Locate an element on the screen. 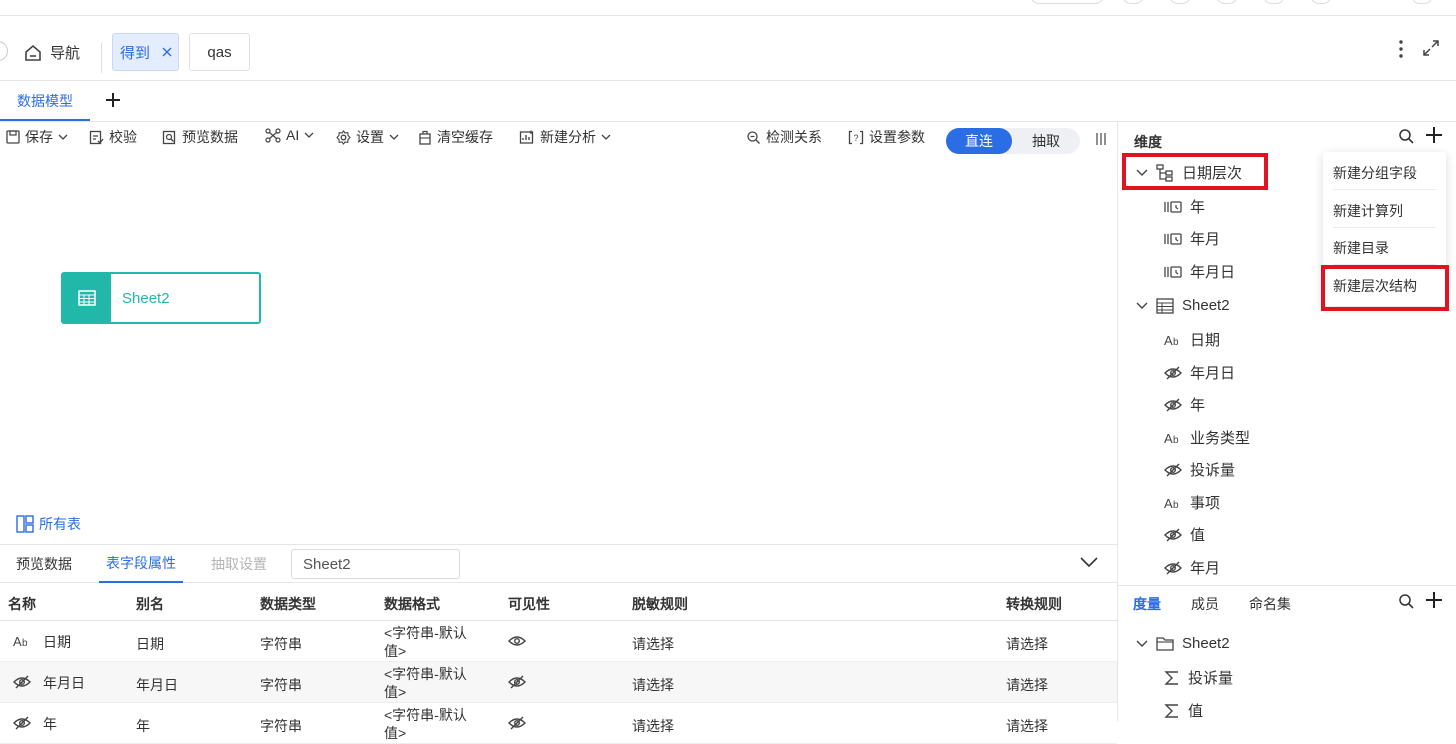 This screenshot has width=1456, height=744. measure-item: 投诉量 is located at coordinates (1198, 677).